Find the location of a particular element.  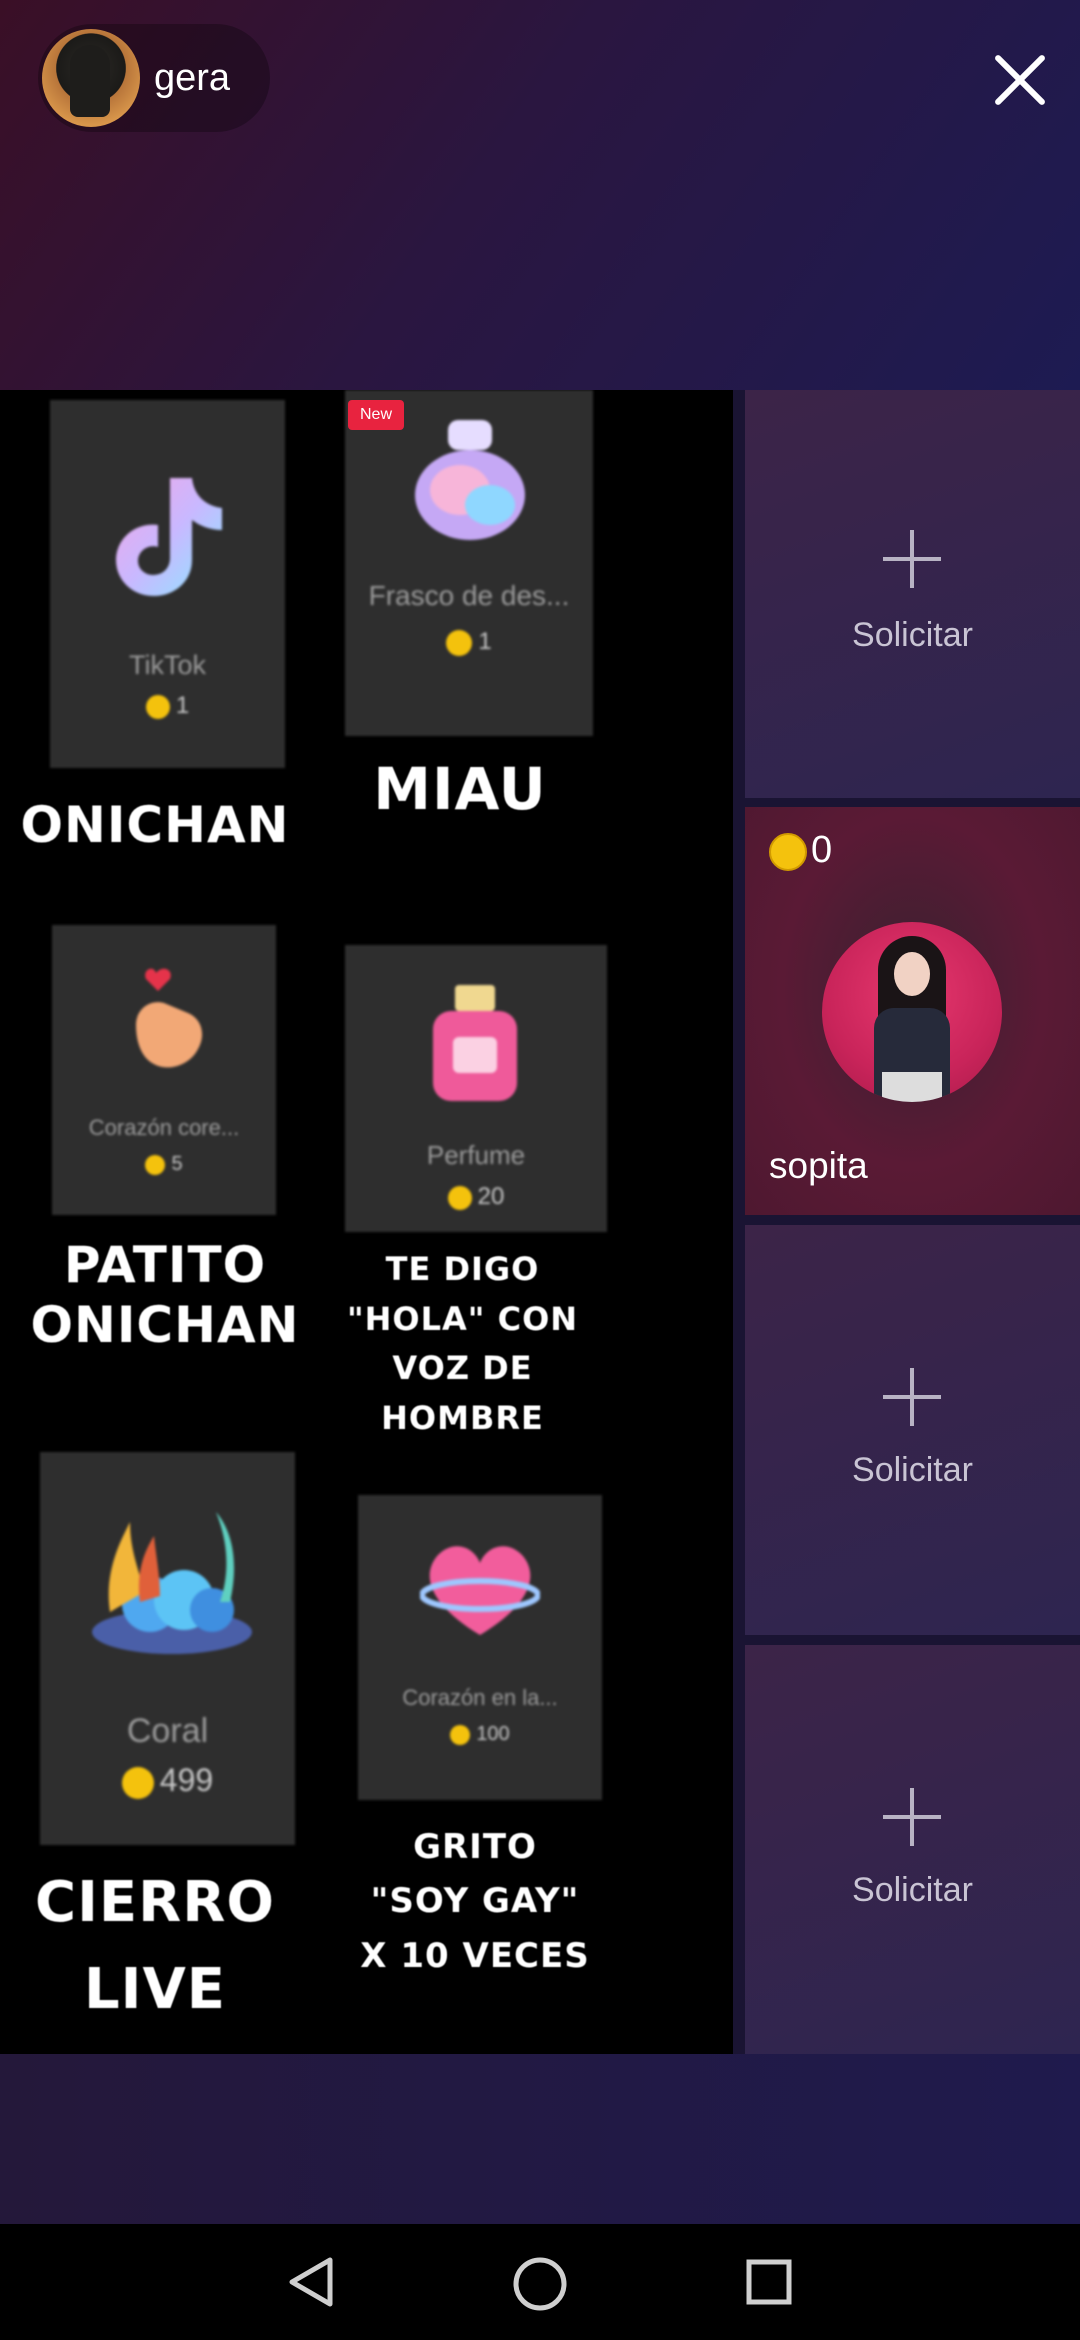

host-avatar is located at coordinates (91, 78).